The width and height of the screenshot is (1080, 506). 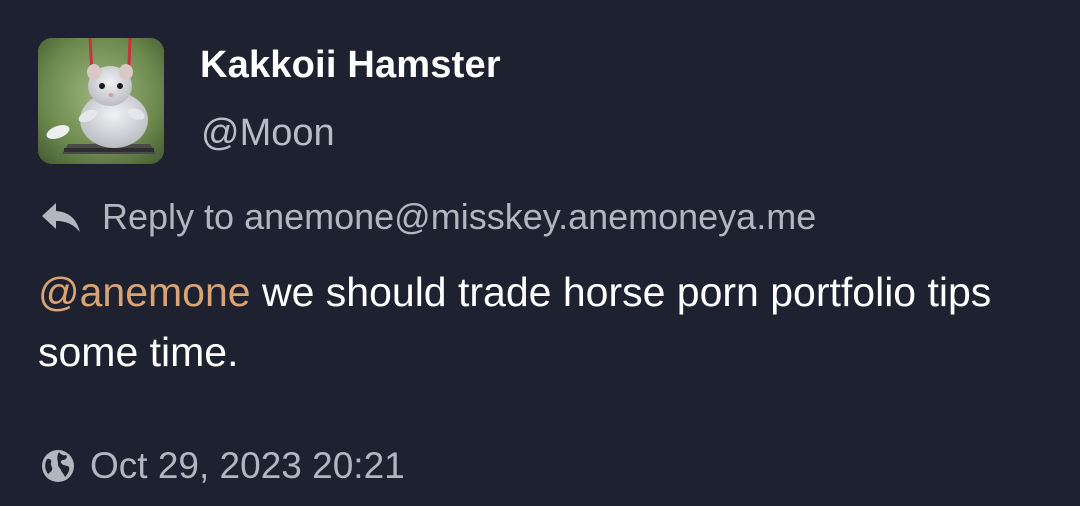 What do you see at coordinates (58, 466) in the screenshot?
I see `globe-icon` at bounding box center [58, 466].